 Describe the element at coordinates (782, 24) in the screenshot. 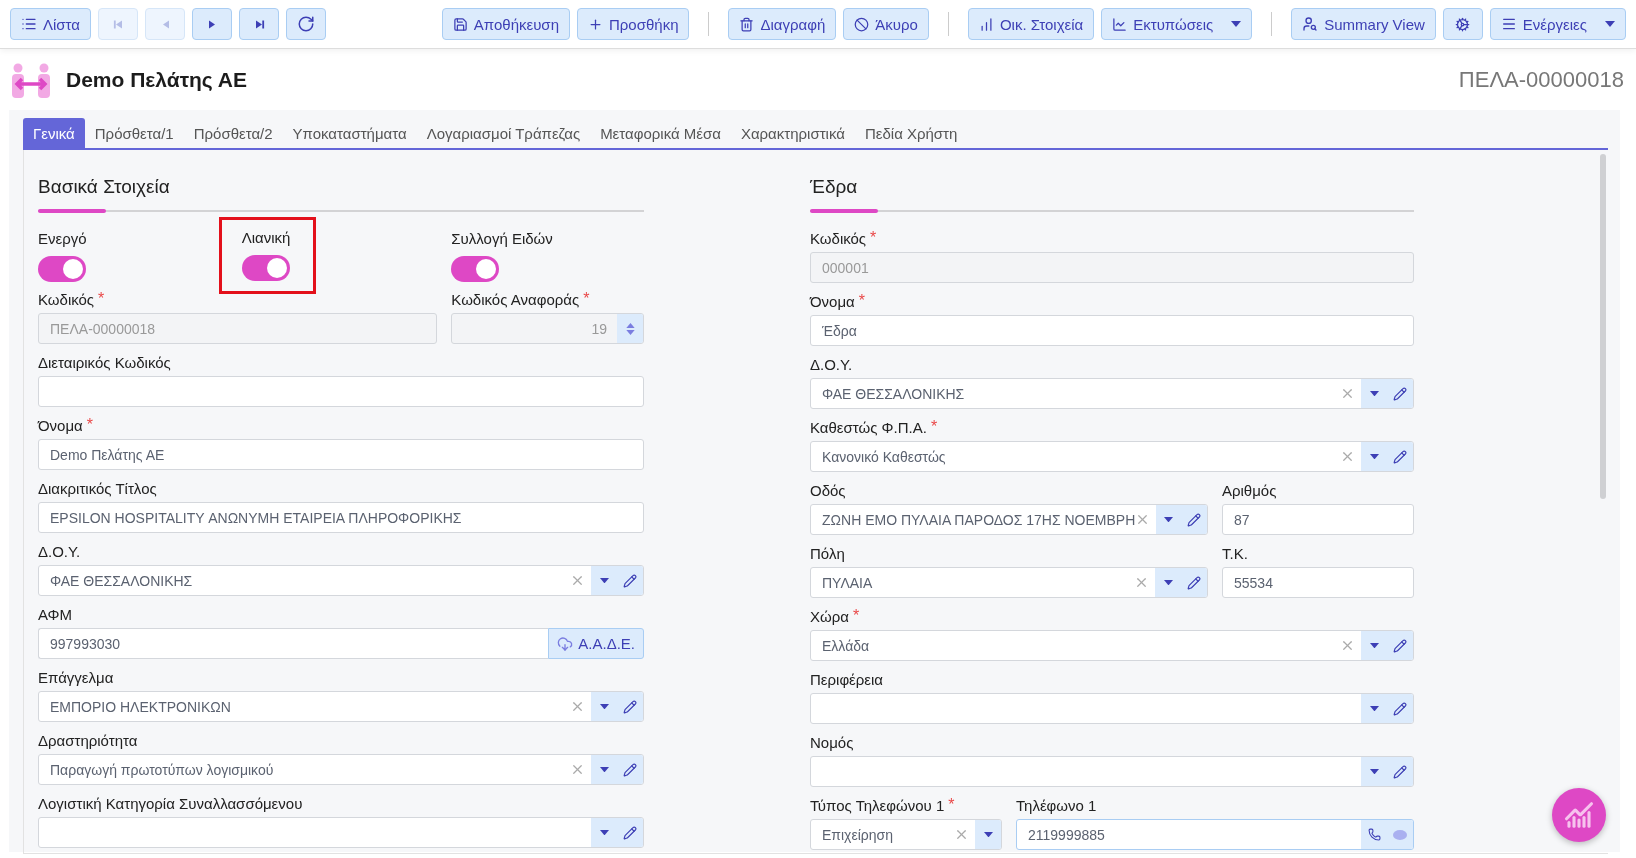

I see `toolbar-button: Διαγραφή` at that location.